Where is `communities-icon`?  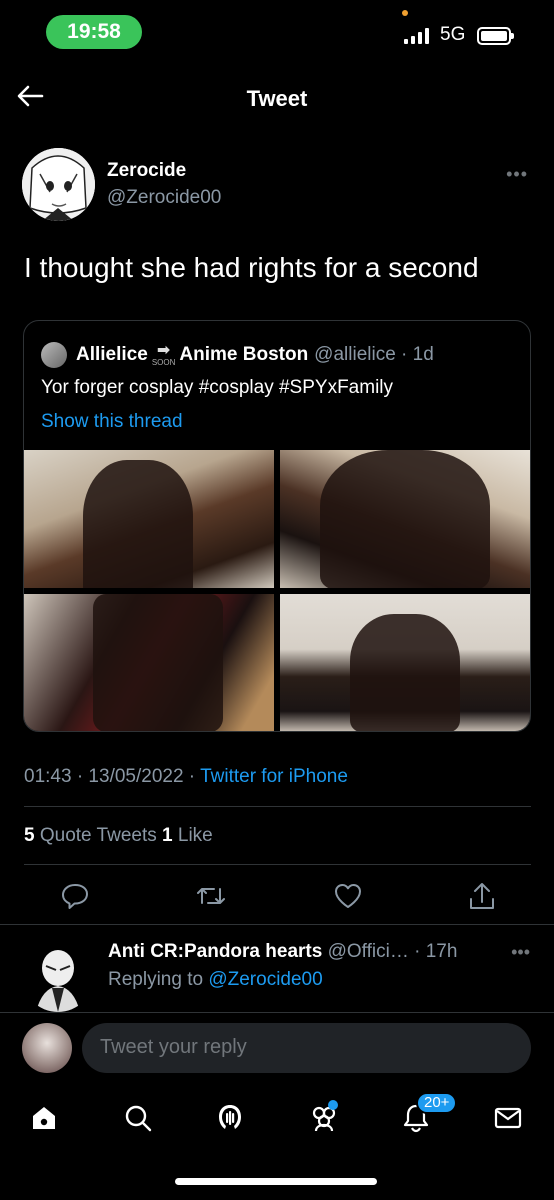
communities-icon is located at coordinates (324, 1118).